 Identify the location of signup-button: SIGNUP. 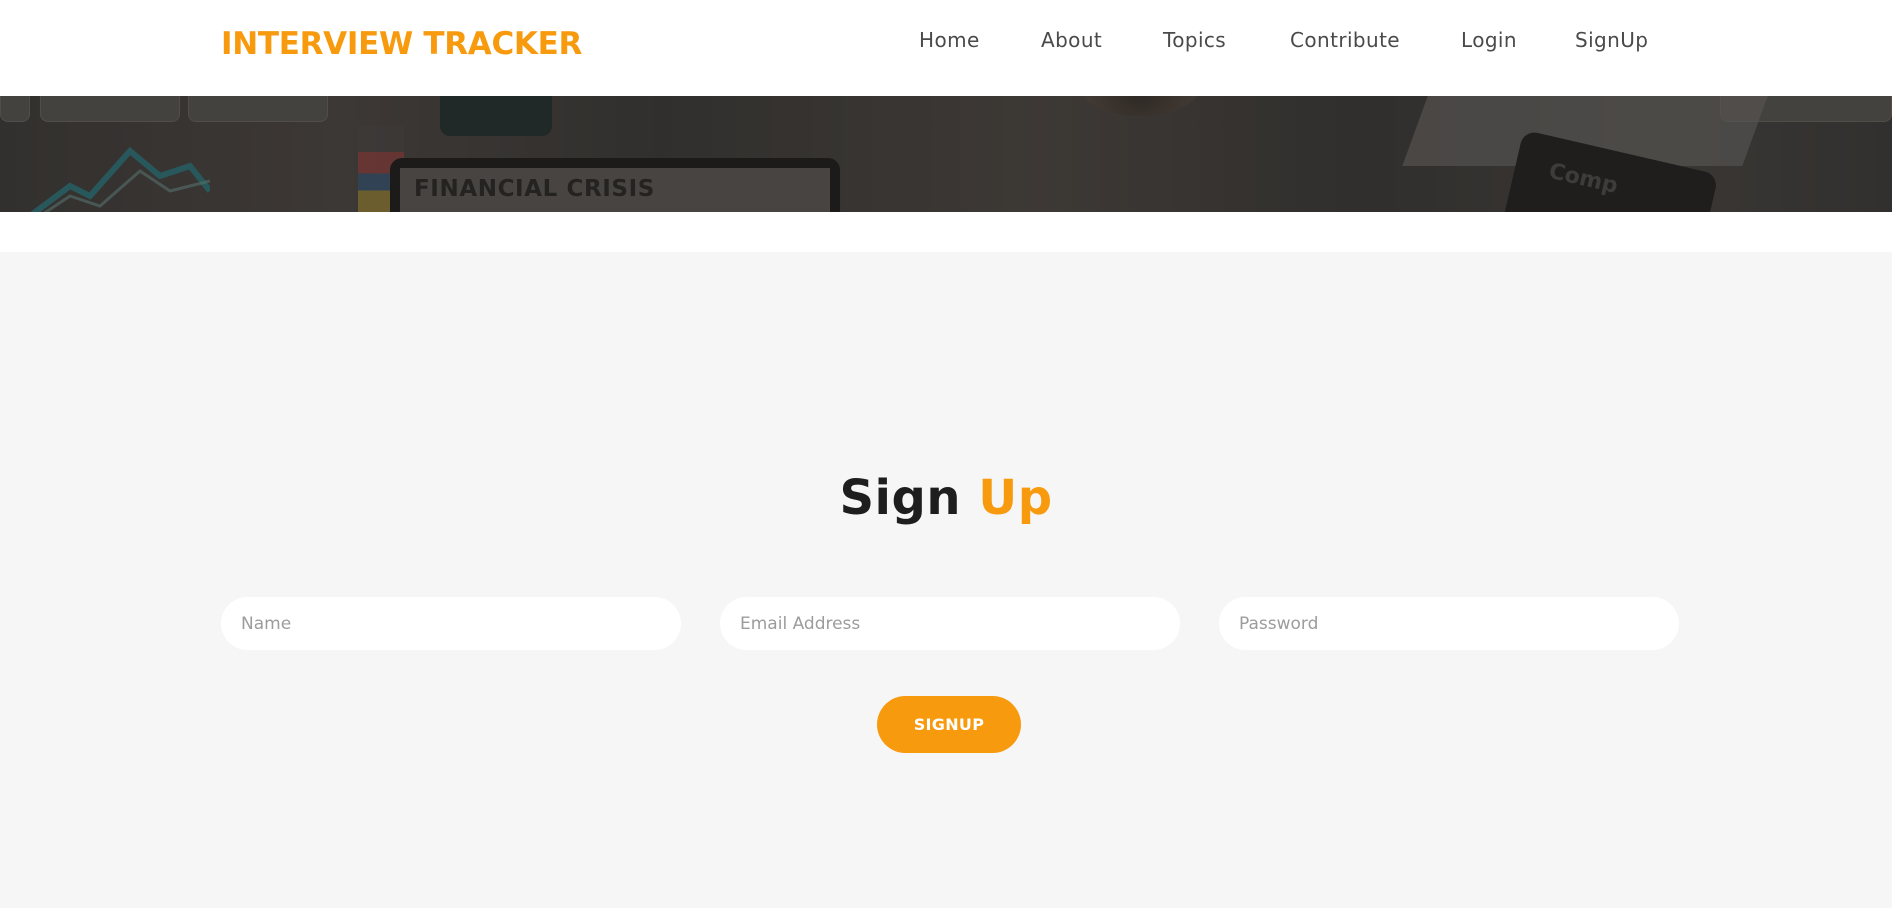
(949, 724).